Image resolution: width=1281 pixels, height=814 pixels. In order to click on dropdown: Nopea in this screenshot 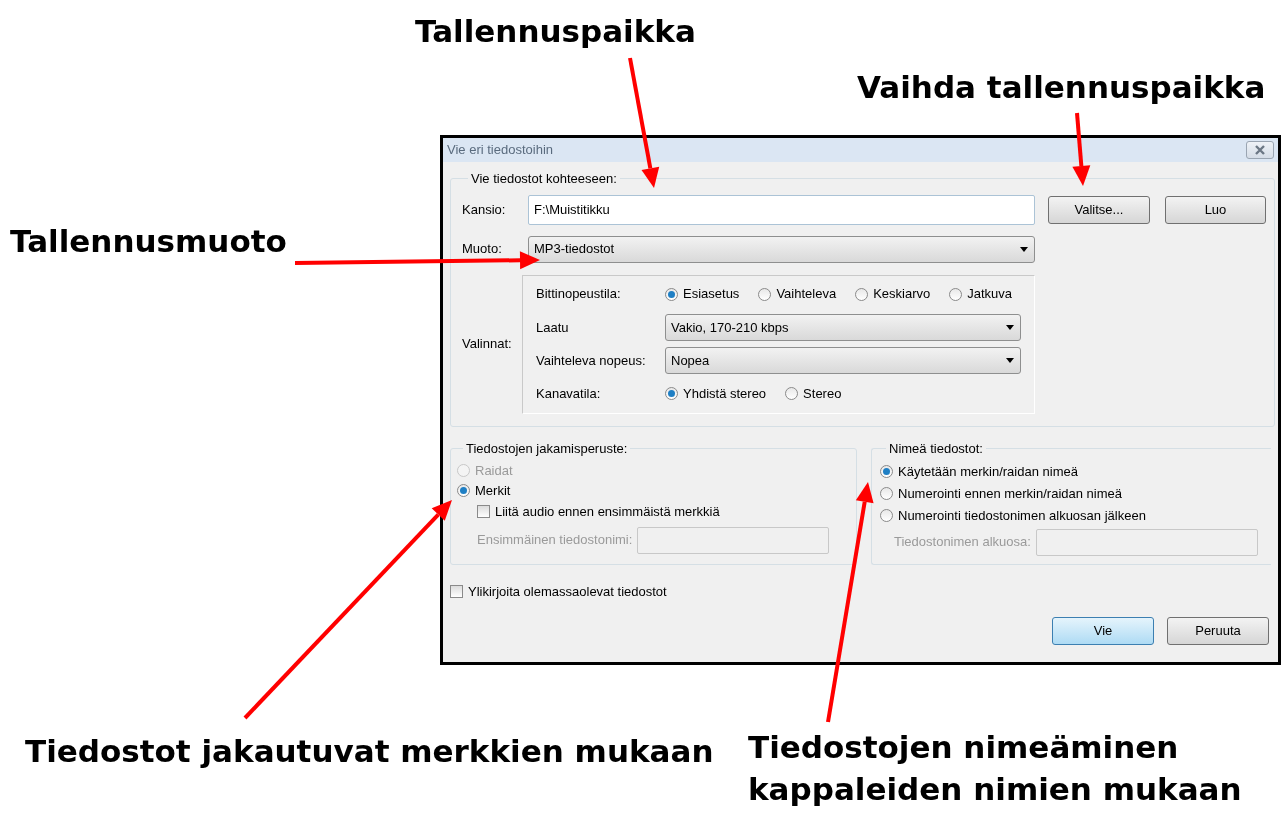, I will do `click(843, 361)`.